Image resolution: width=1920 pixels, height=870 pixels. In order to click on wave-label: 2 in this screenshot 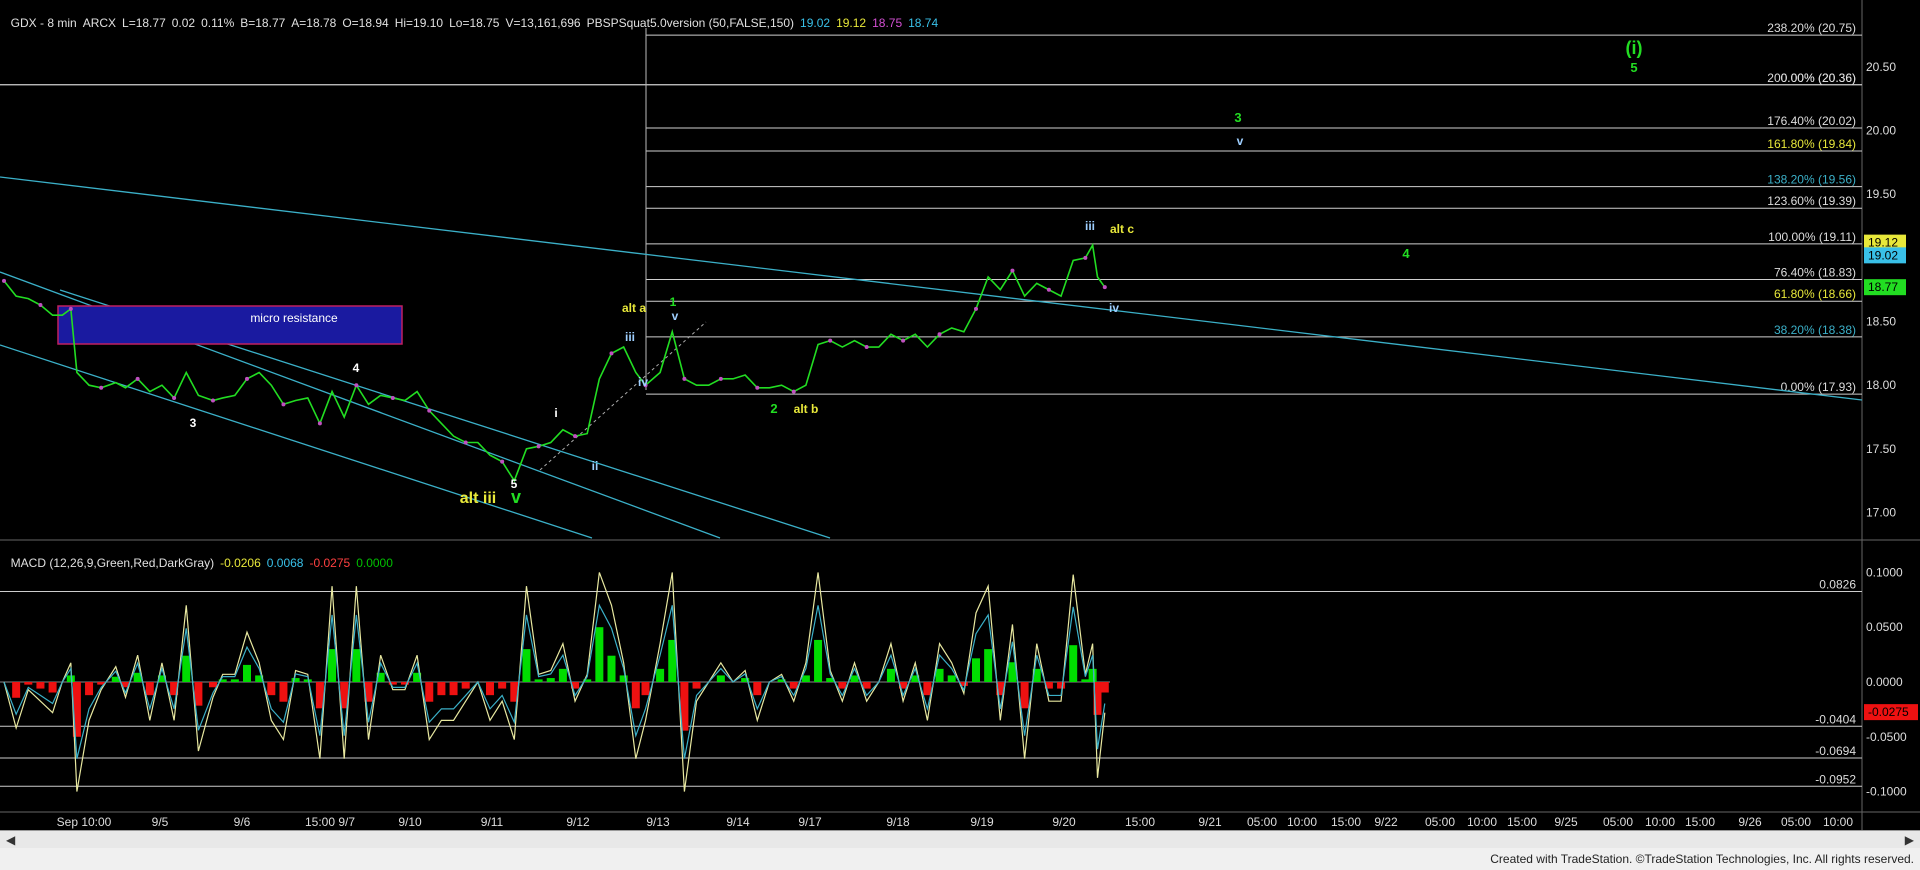, I will do `click(773, 408)`.